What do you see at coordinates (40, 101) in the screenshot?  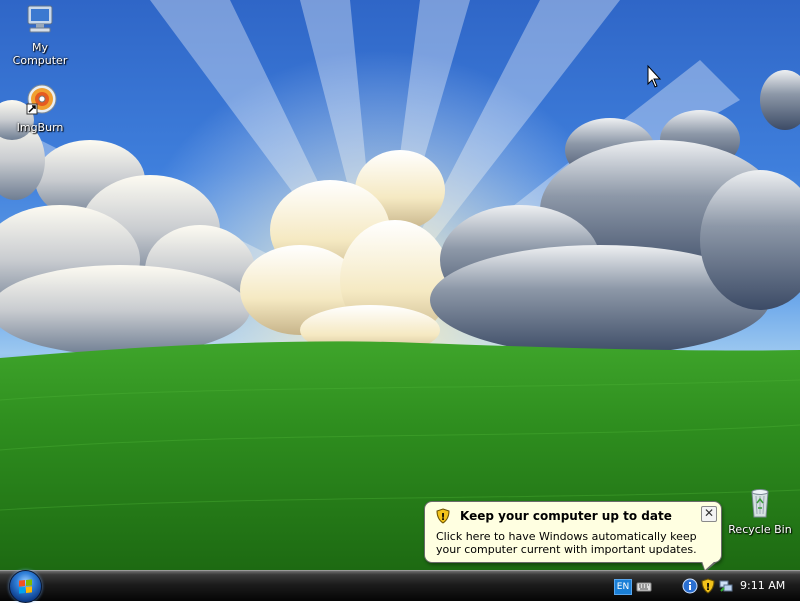 I see `imgburn-disc-icon` at bounding box center [40, 101].